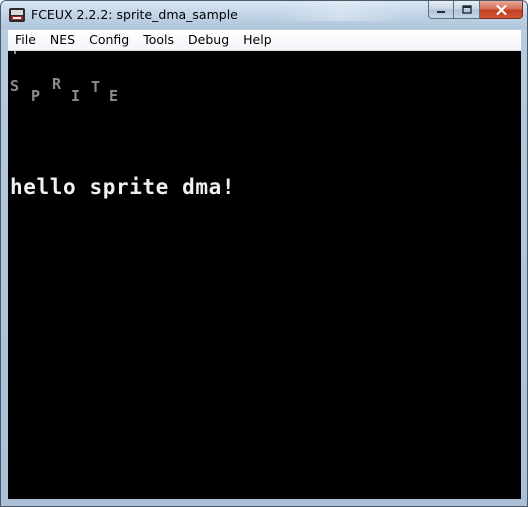 Image resolution: width=528 pixels, height=507 pixels. I want to click on menu-bar: File NES Config Tools Debug Help, so click(264, 40).